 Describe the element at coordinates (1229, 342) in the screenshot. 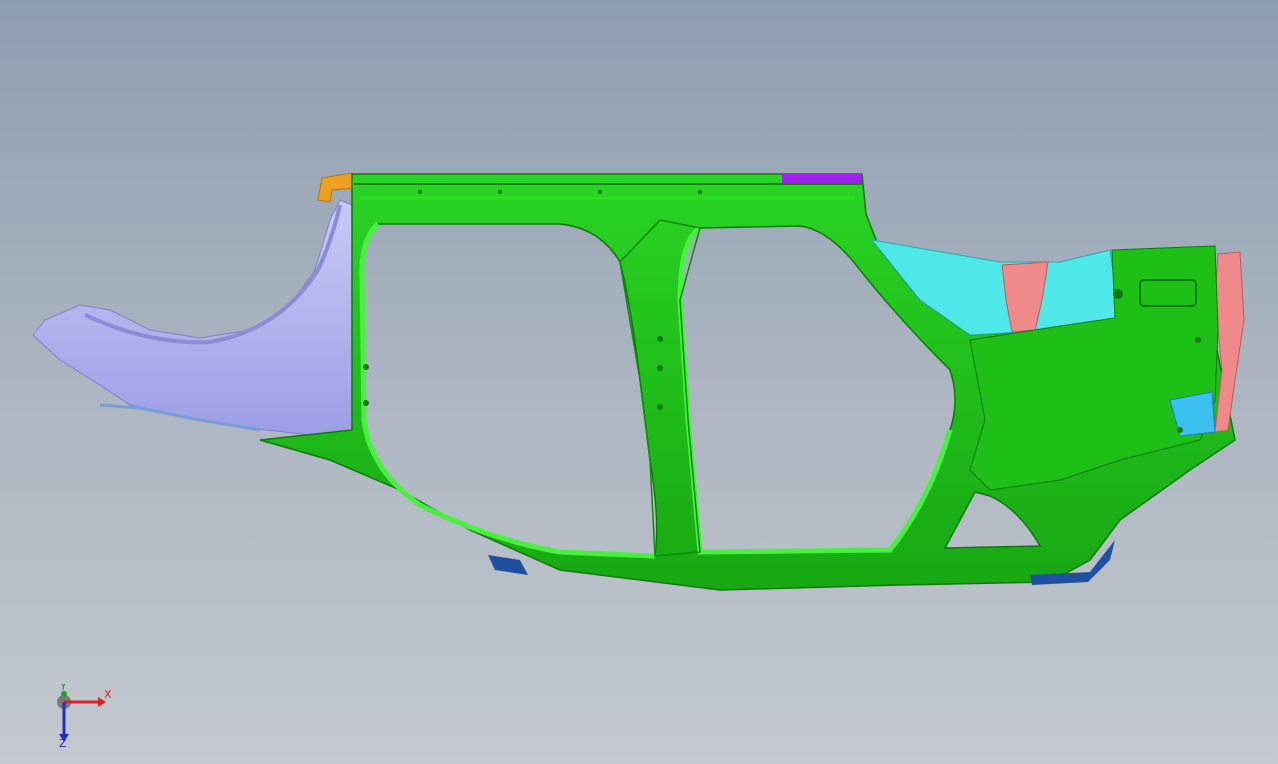

I see `rear-bracket-right` at that location.